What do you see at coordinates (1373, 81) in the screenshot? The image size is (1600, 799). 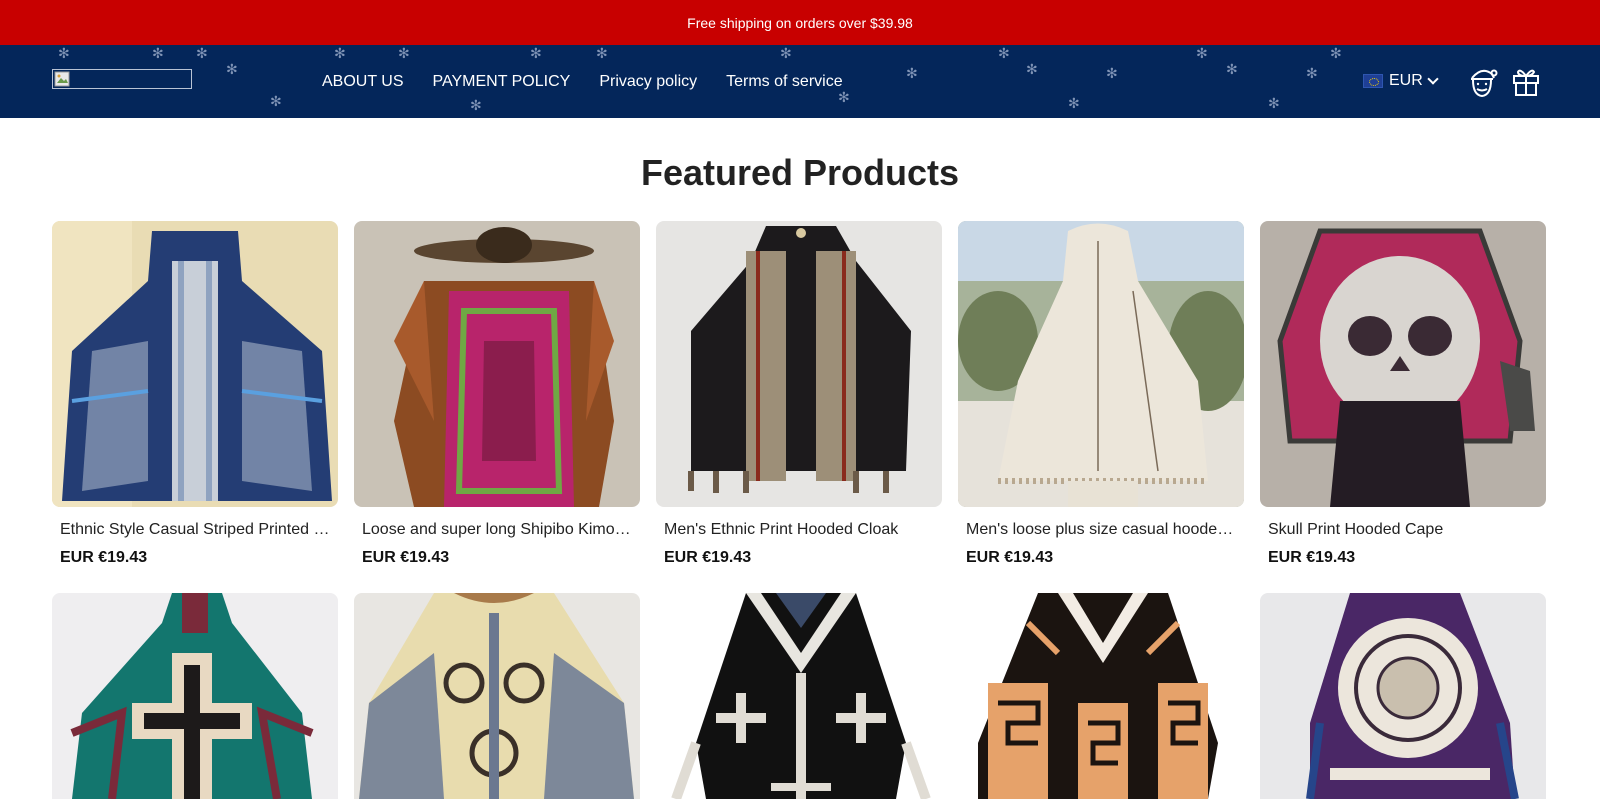 I see `eu-flag-icon` at bounding box center [1373, 81].